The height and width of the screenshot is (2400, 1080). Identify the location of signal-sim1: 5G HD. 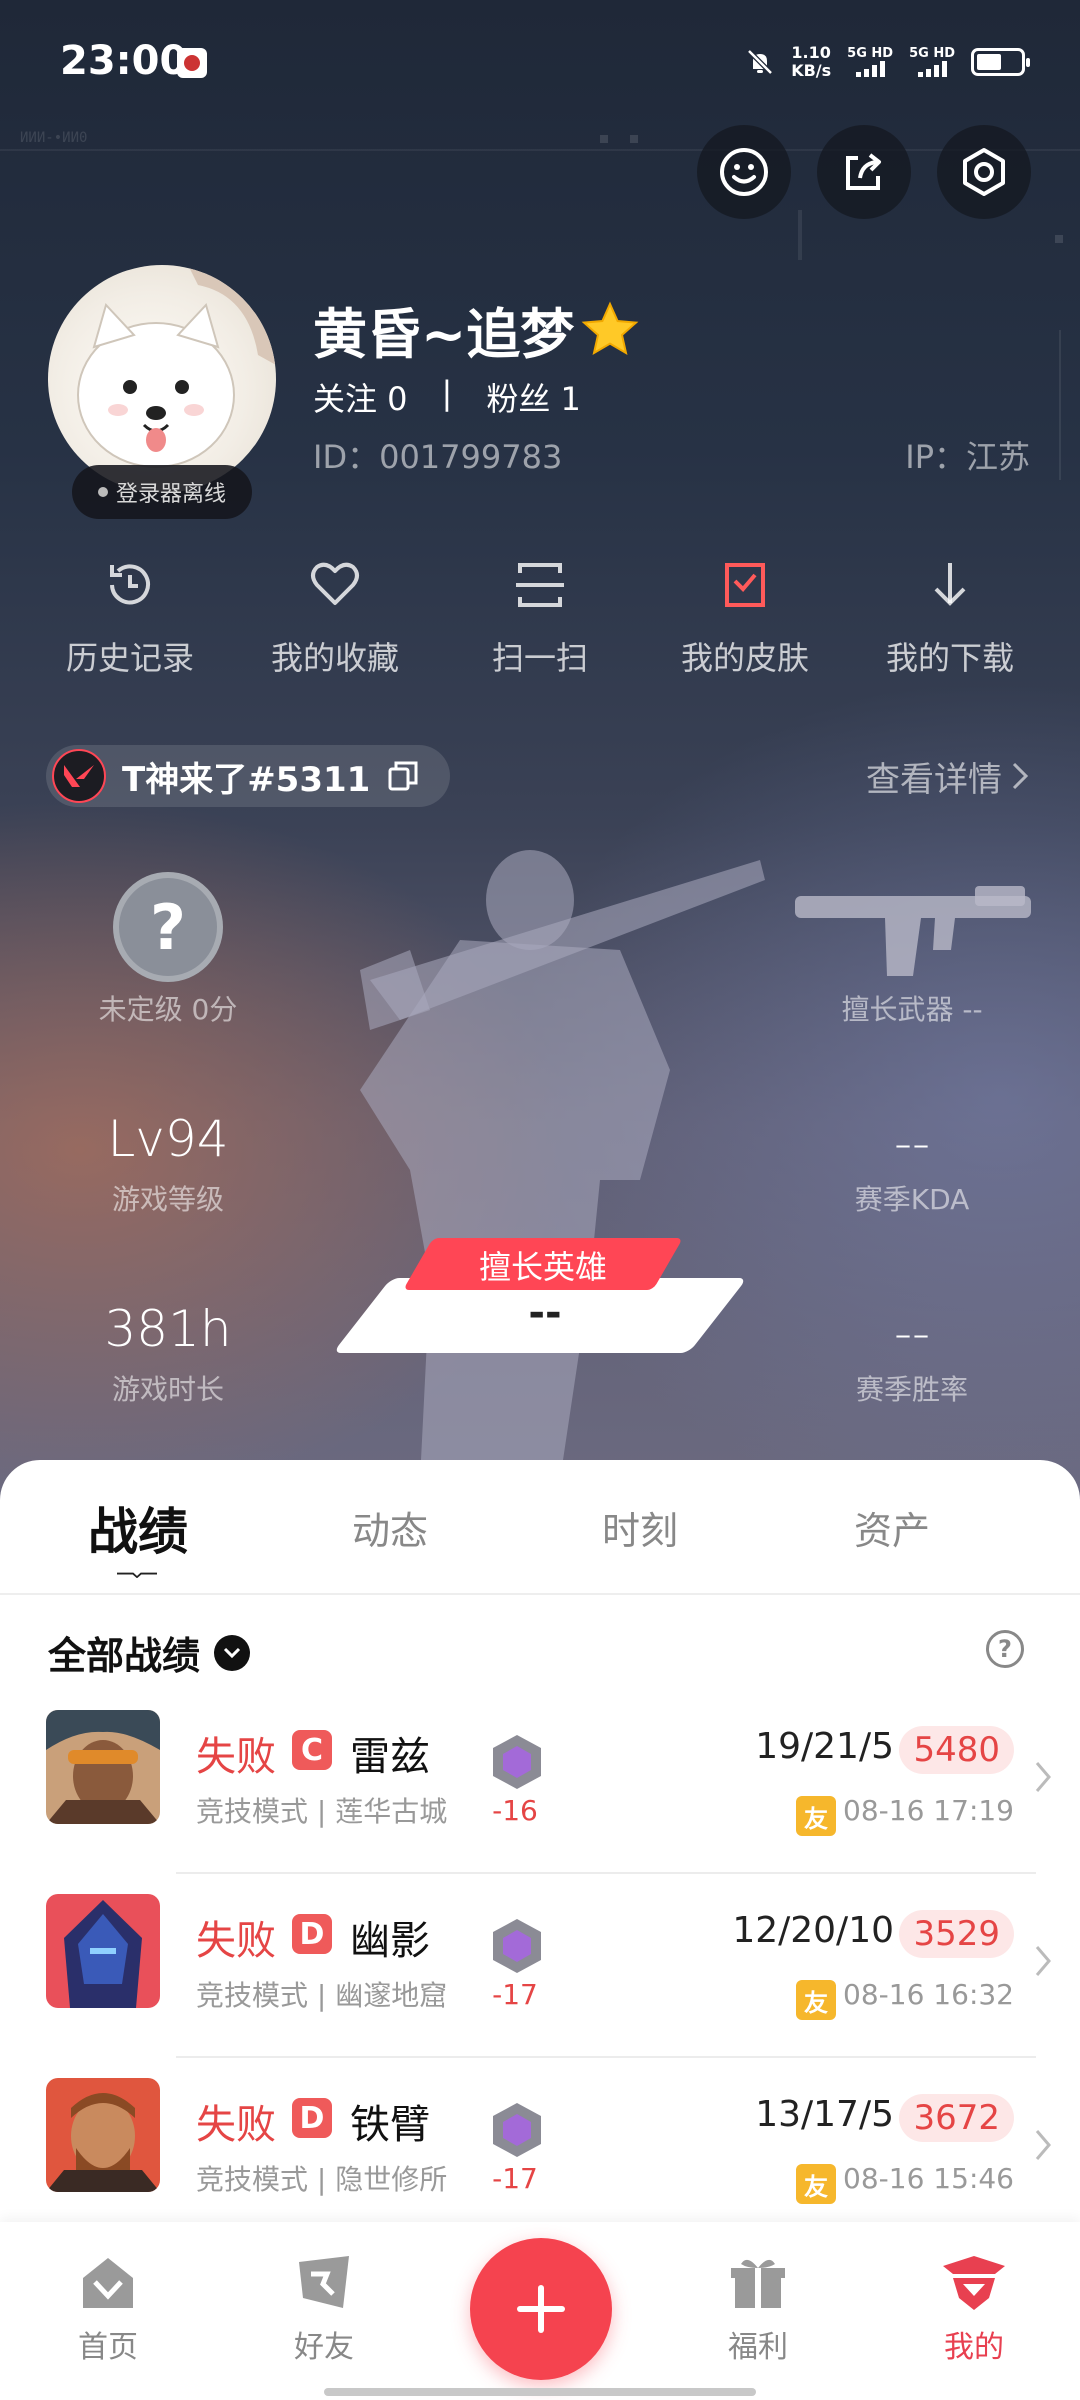
(870, 62).